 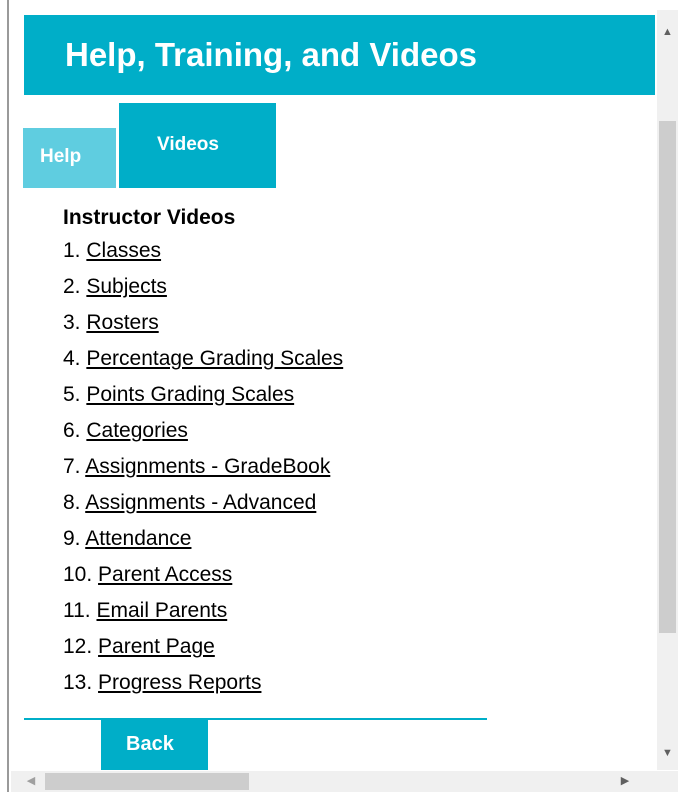 What do you see at coordinates (72, 322) in the screenshot?
I see `list-item-number: 3.` at bounding box center [72, 322].